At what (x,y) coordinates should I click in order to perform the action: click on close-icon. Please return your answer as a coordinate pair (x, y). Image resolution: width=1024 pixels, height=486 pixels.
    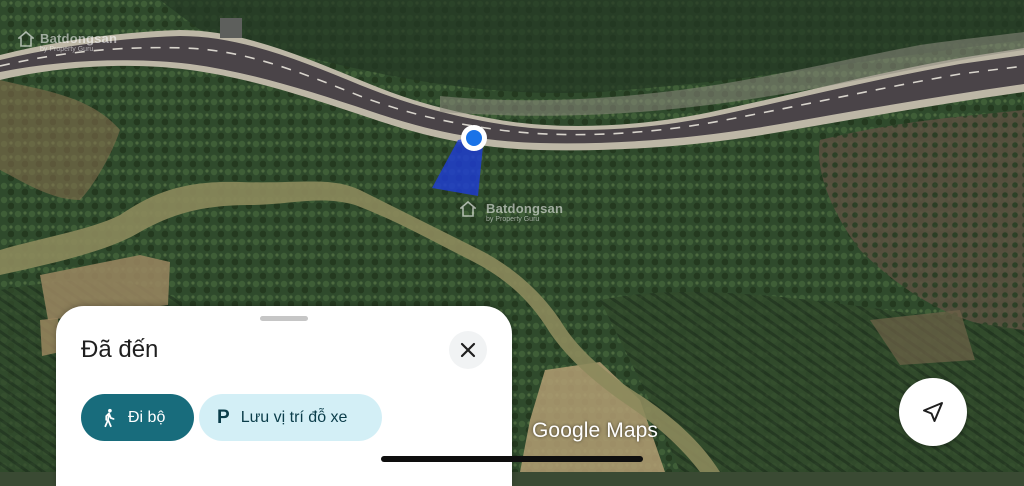
    Looking at the image, I should click on (468, 350).